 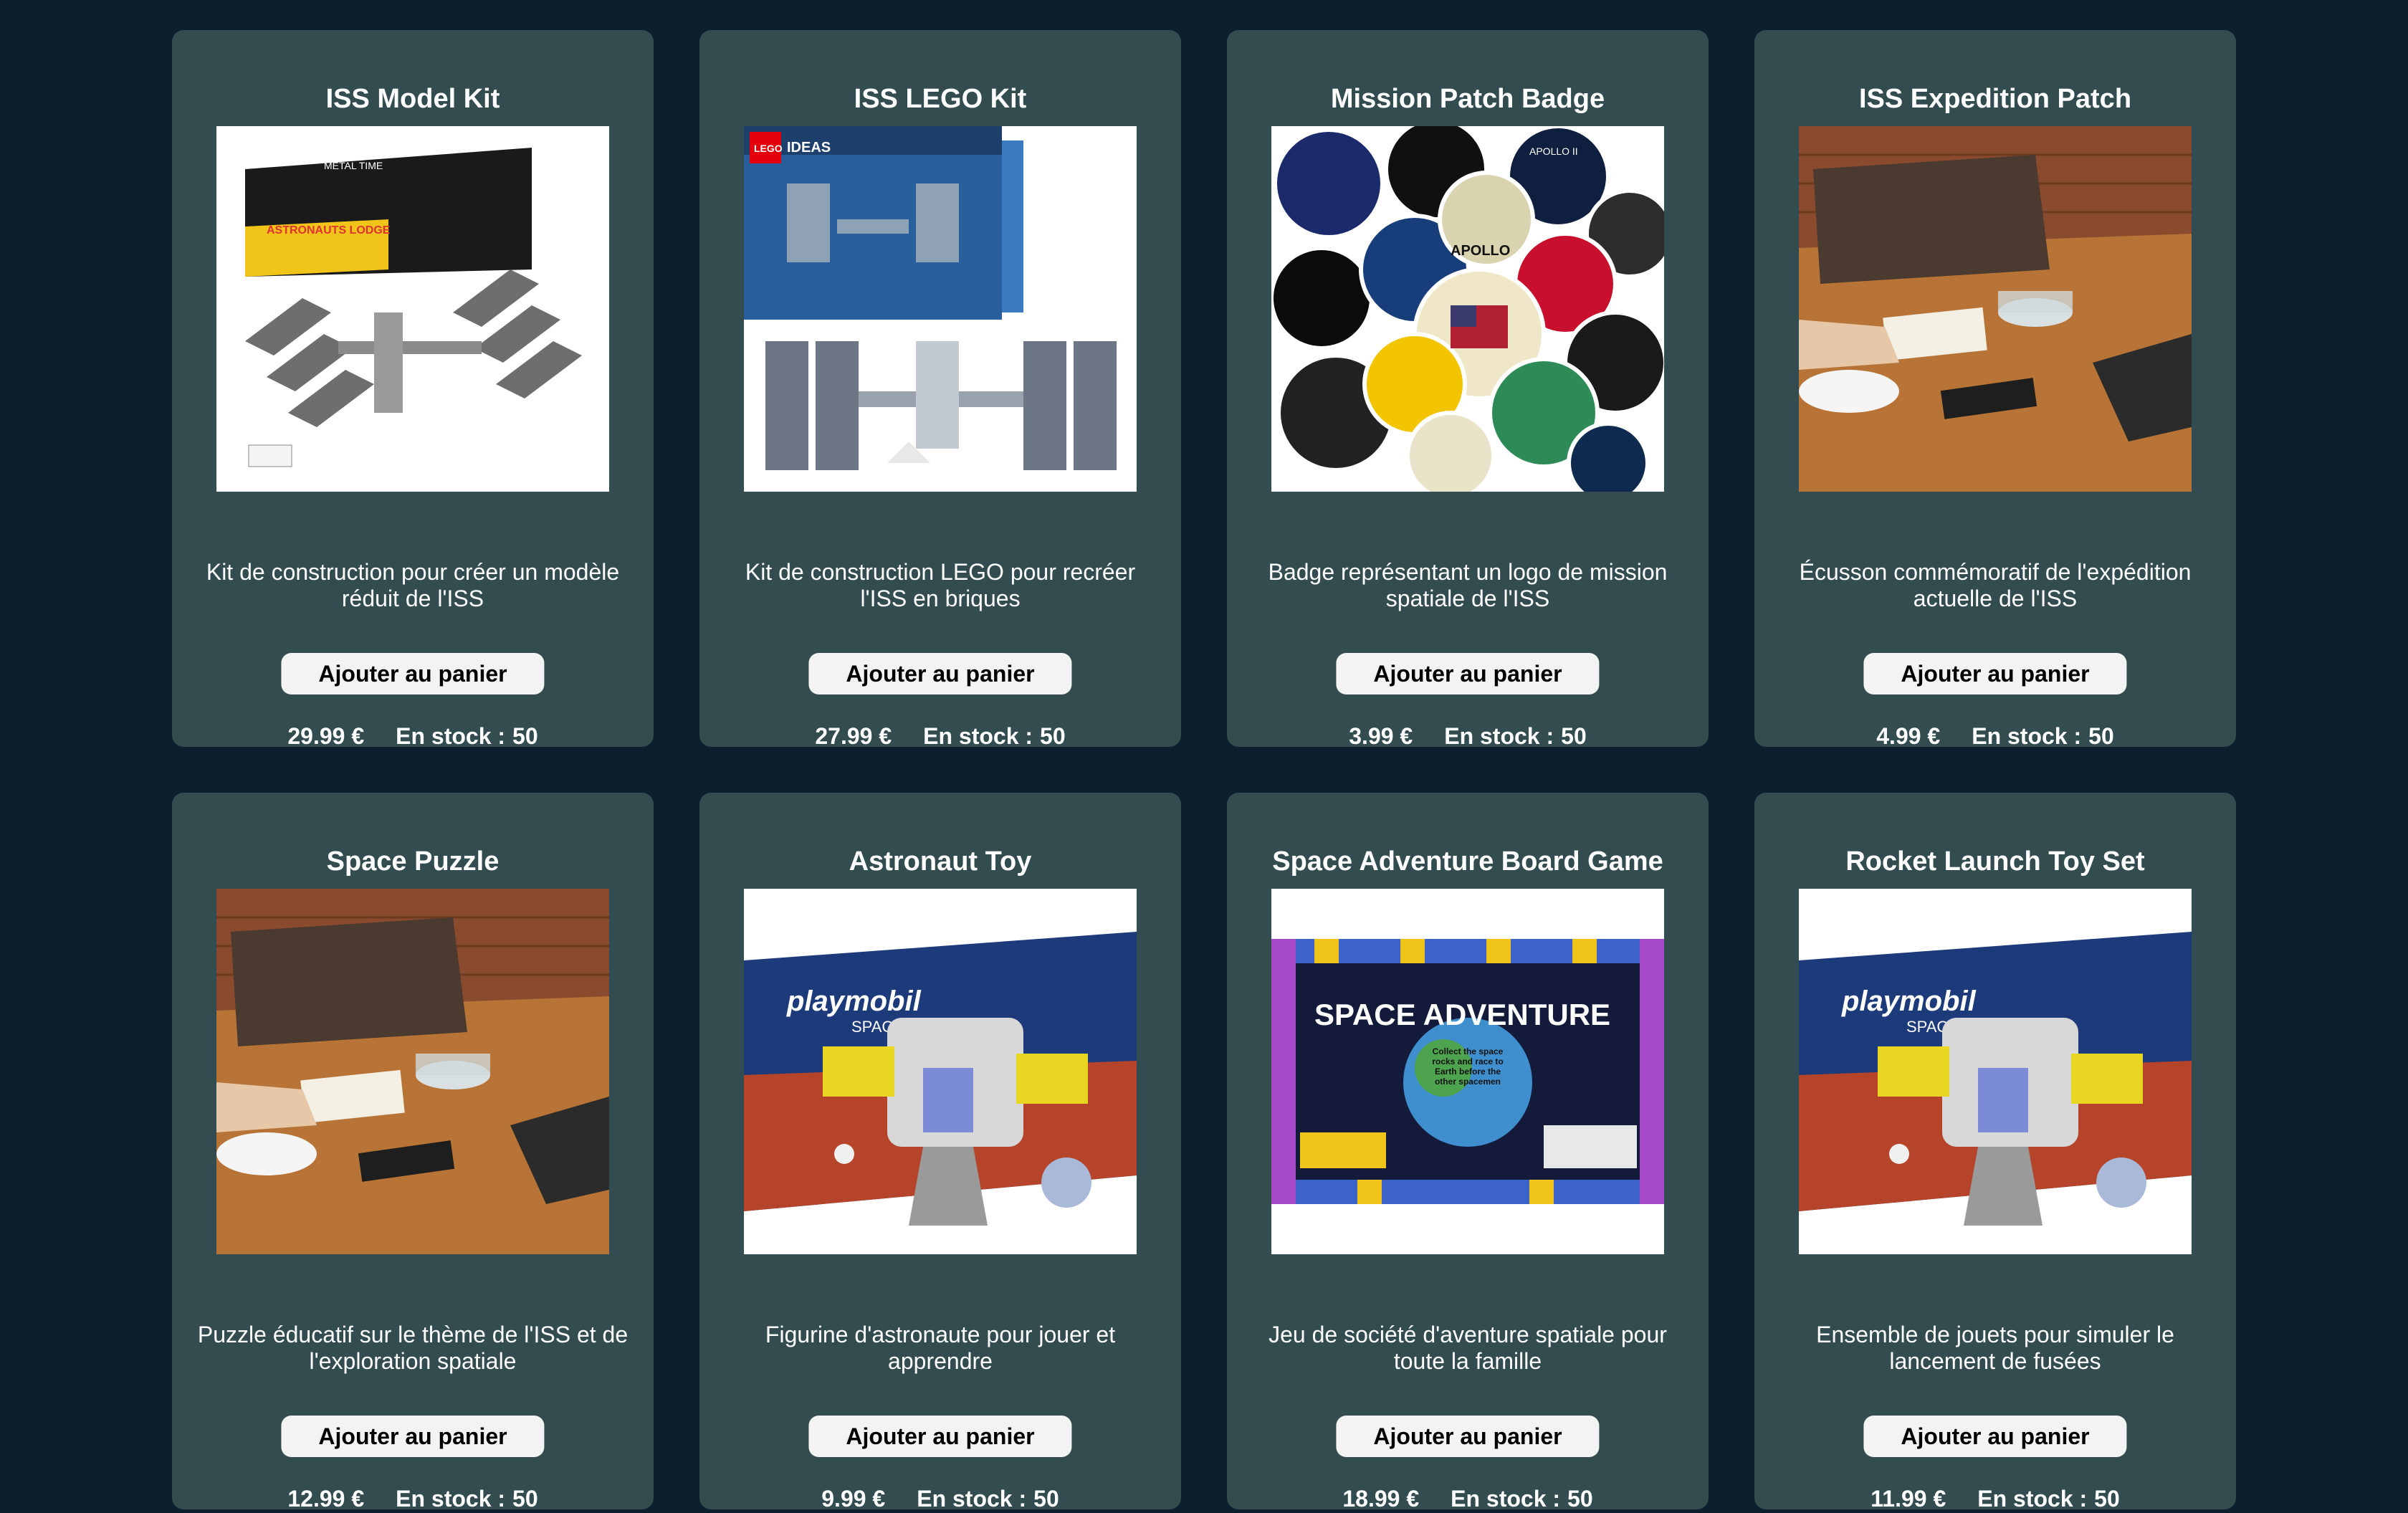 What do you see at coordinates (940, 861) in the screenshot?
I see `product-title: Astronaut Toy` at bounding box center [940, 861].